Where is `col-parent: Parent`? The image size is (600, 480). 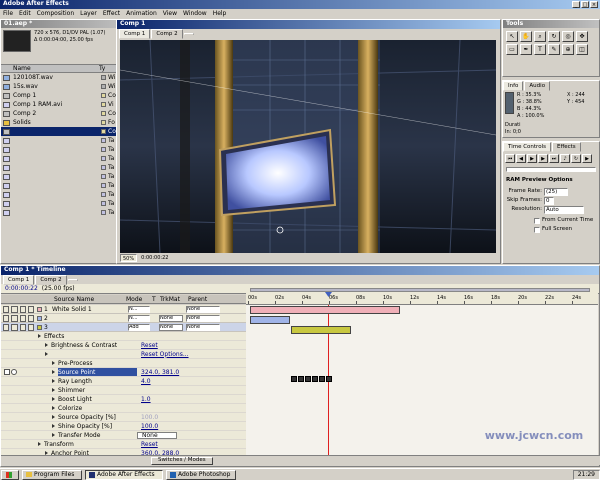 col-parent: Parent is located at coordinates (203, 299).